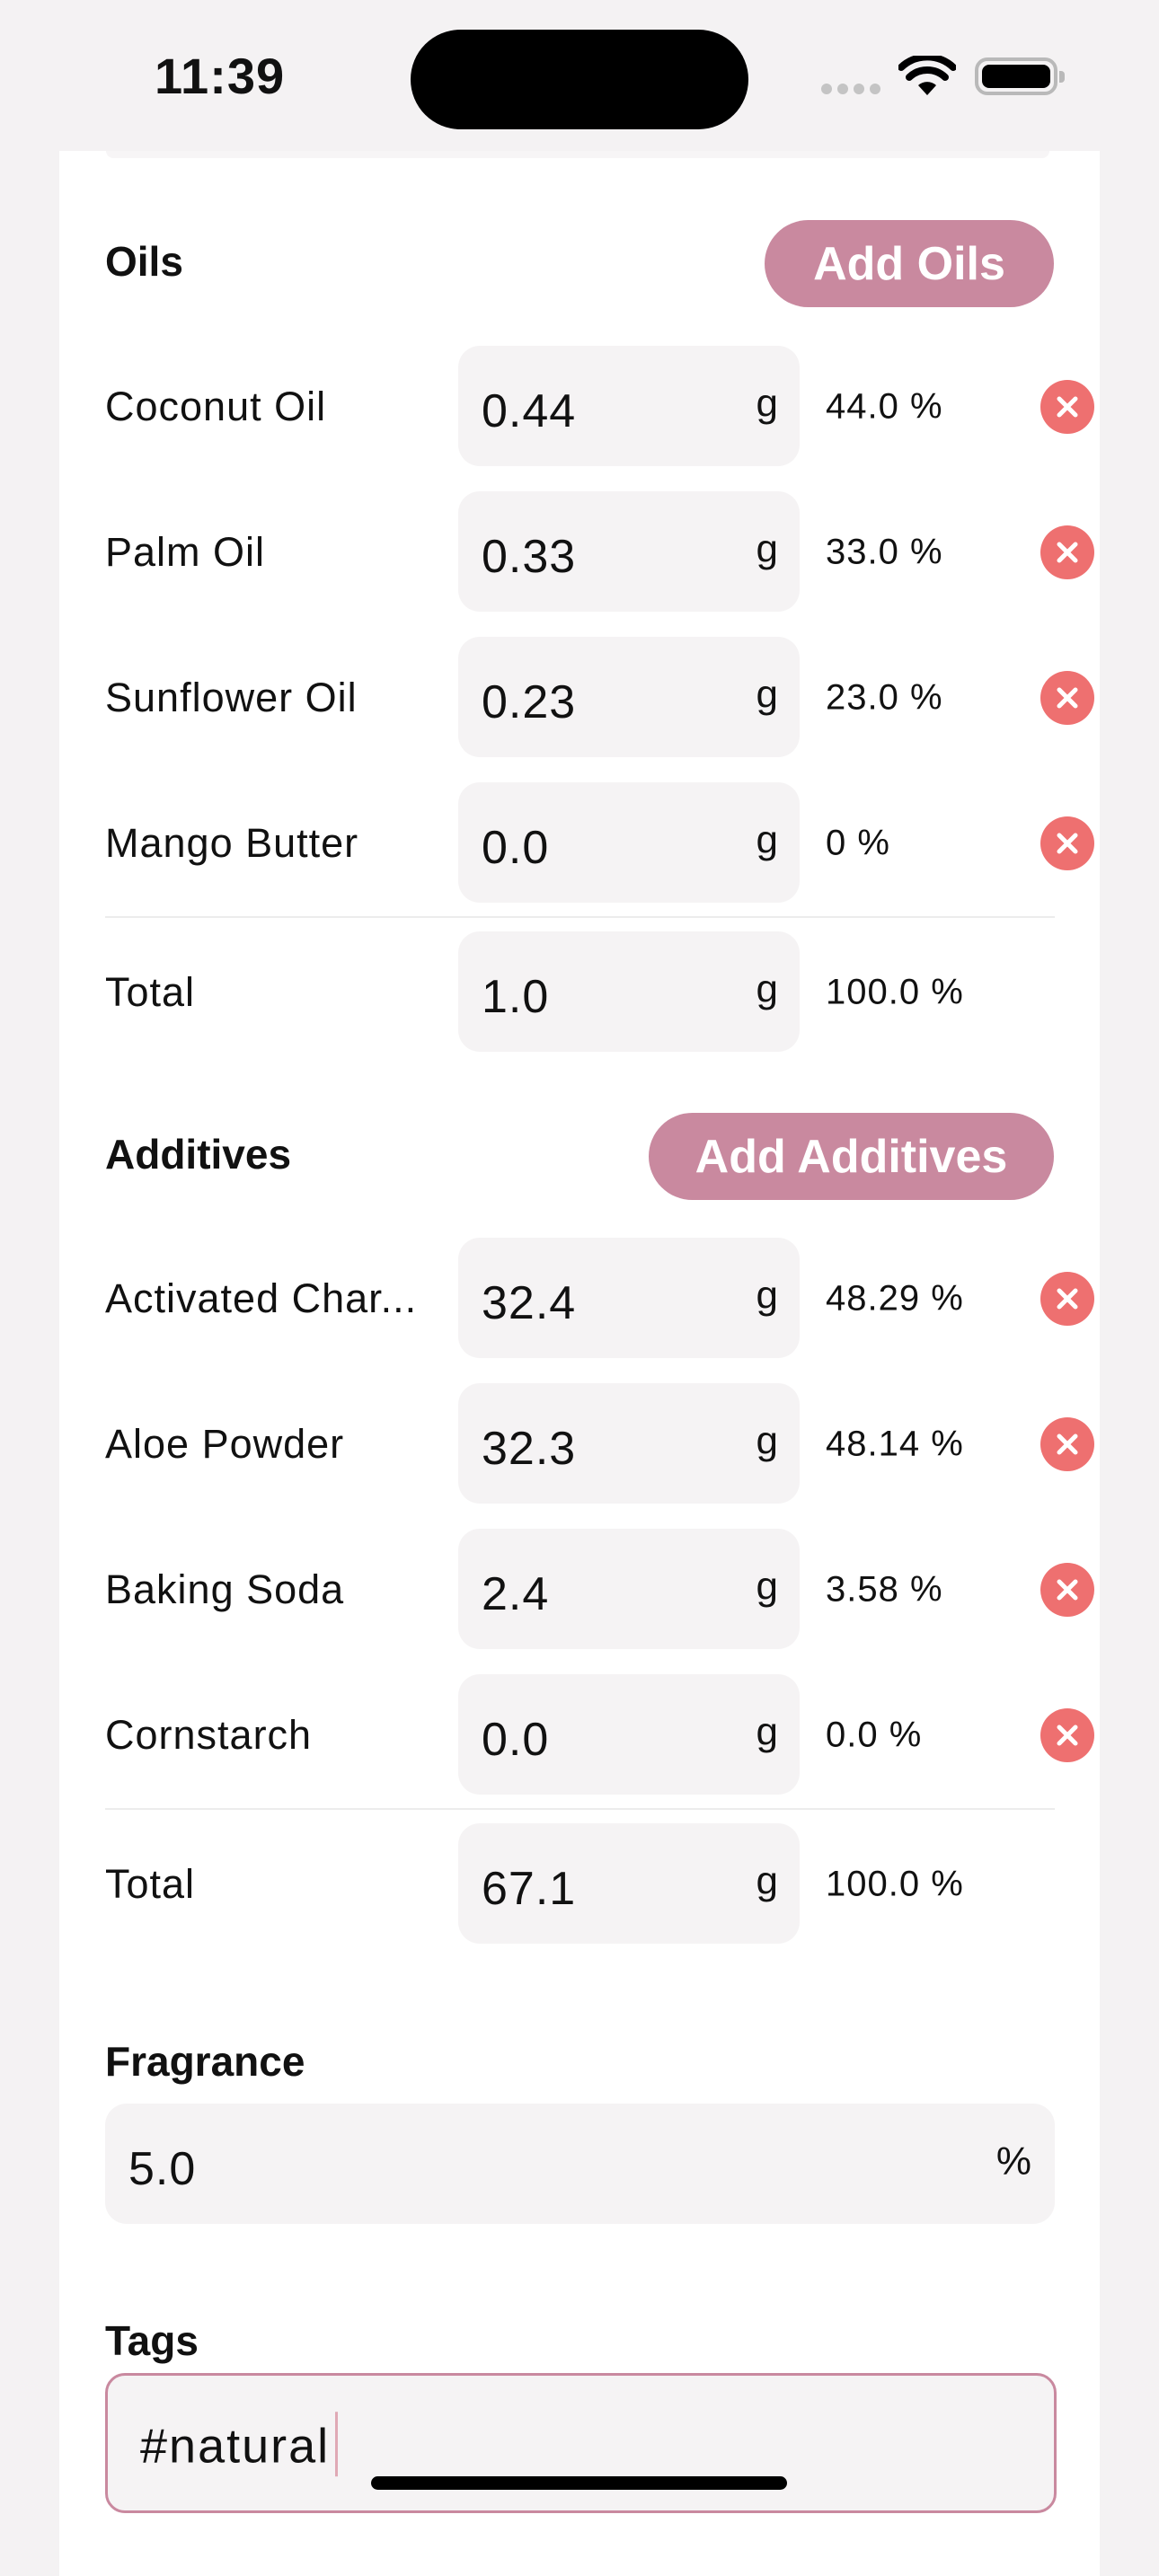 This screenshot has height=2576, width=1159. I want to click on previous-field-edge, so click(577, 154).